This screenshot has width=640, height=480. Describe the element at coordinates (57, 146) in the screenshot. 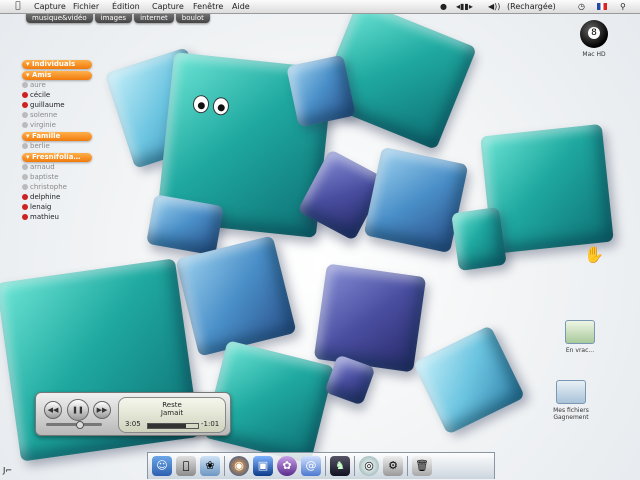

I see `contact-item: berlie` at that location.